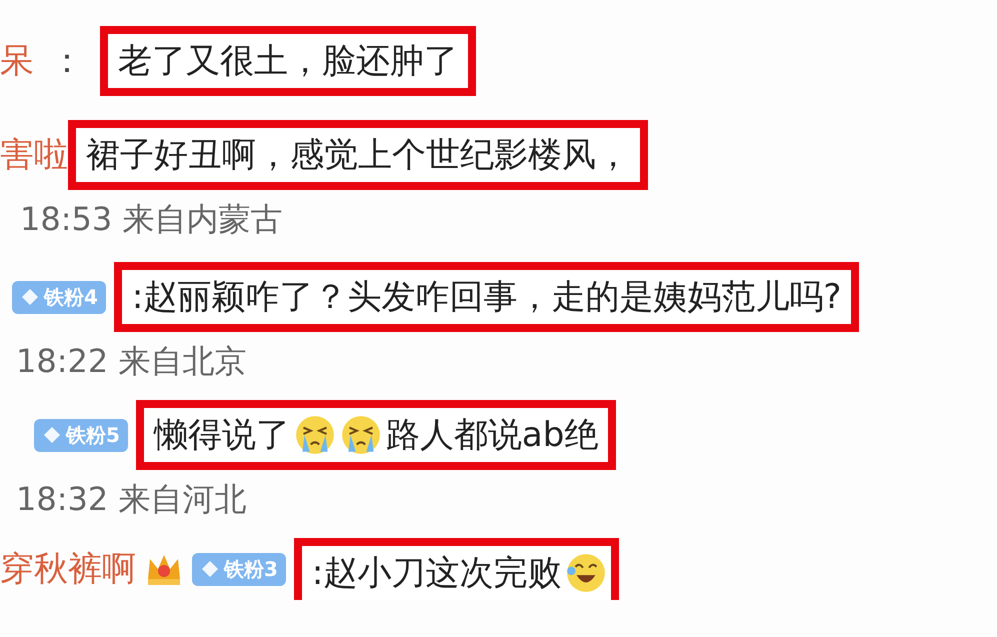 The width and height of the screenshot is (997, 637). What do you see at coordinates (222, 435) in the screenshot?
I see `comment-text: 懒得说了` at bounding box center [222, 435].